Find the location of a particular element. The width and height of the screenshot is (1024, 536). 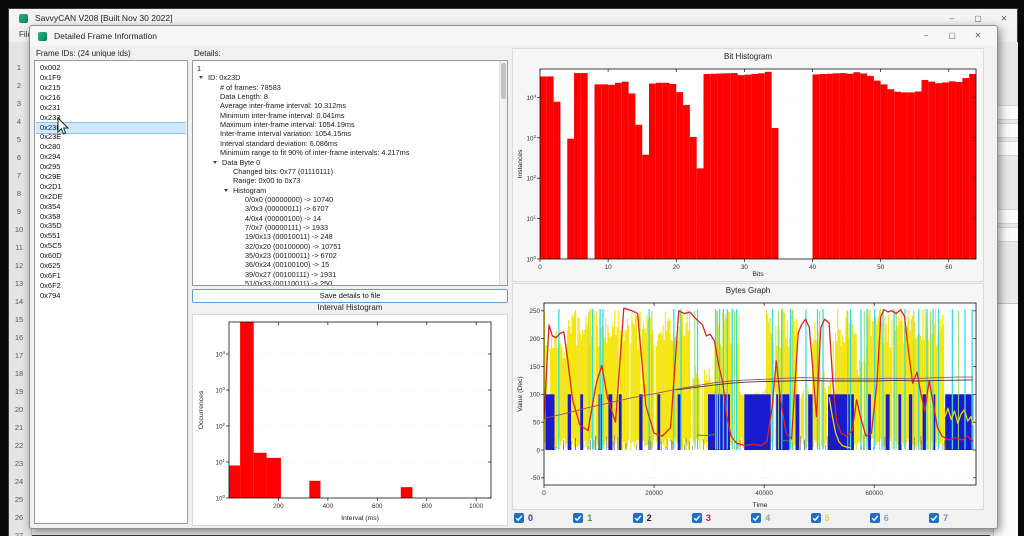

byte-checkbox-item: 0 is located at coordinates (523, 518).